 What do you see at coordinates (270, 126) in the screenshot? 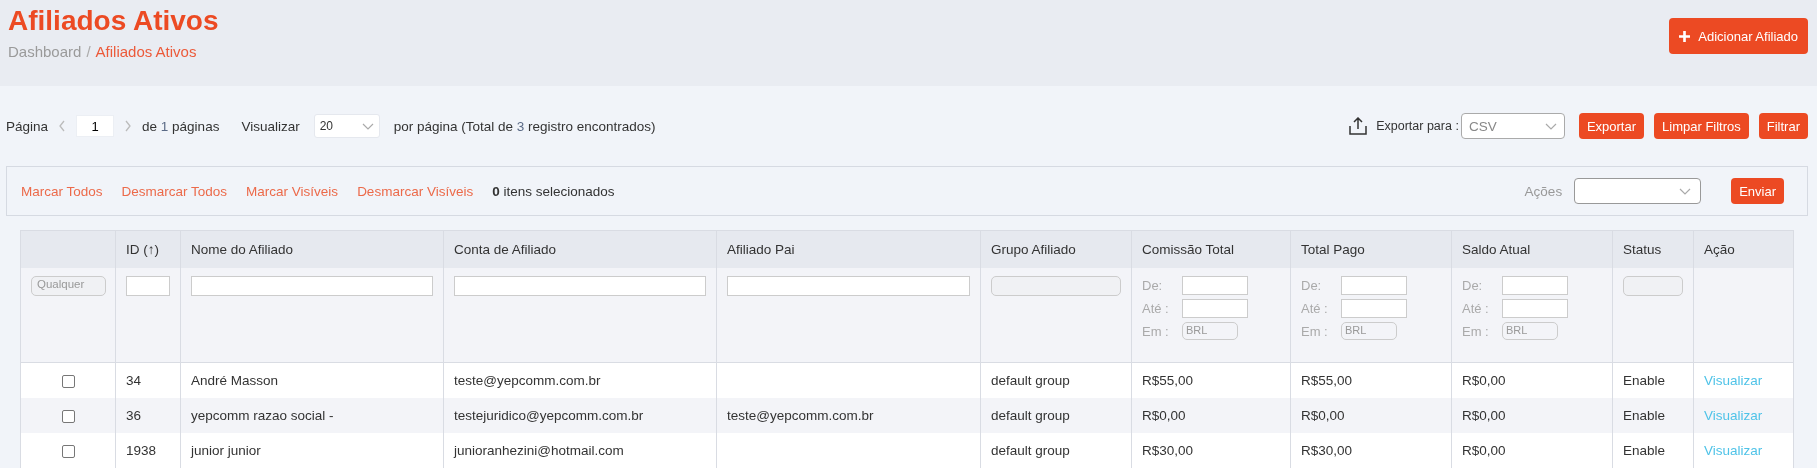
I see `view-label: Visualizar` at bounding box center [270, 126].